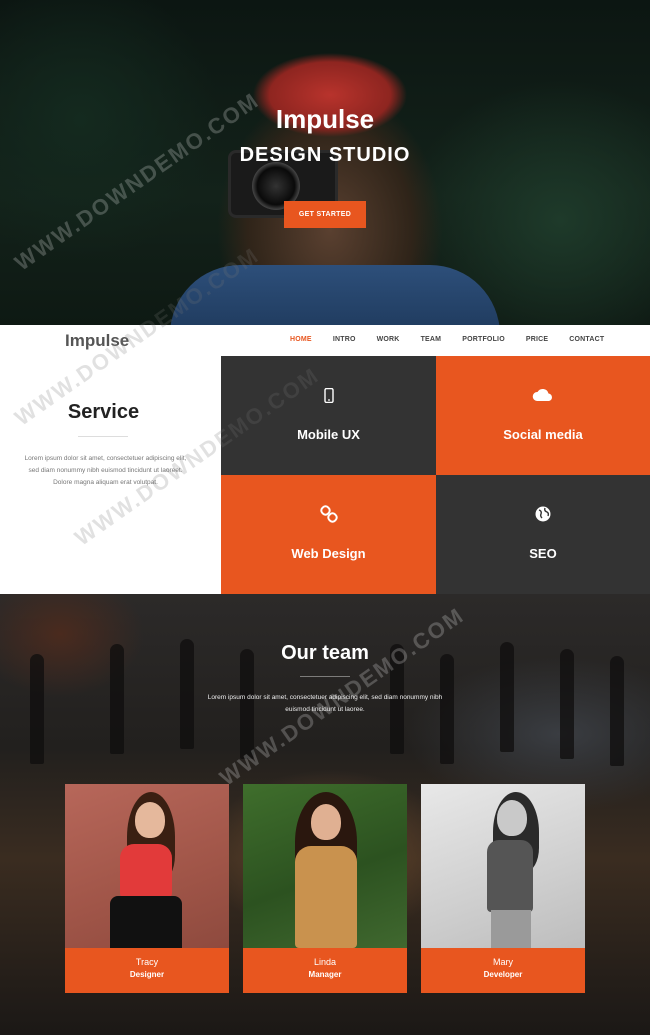  I want to click on nav-item-home: HOME, so click(301, 339).